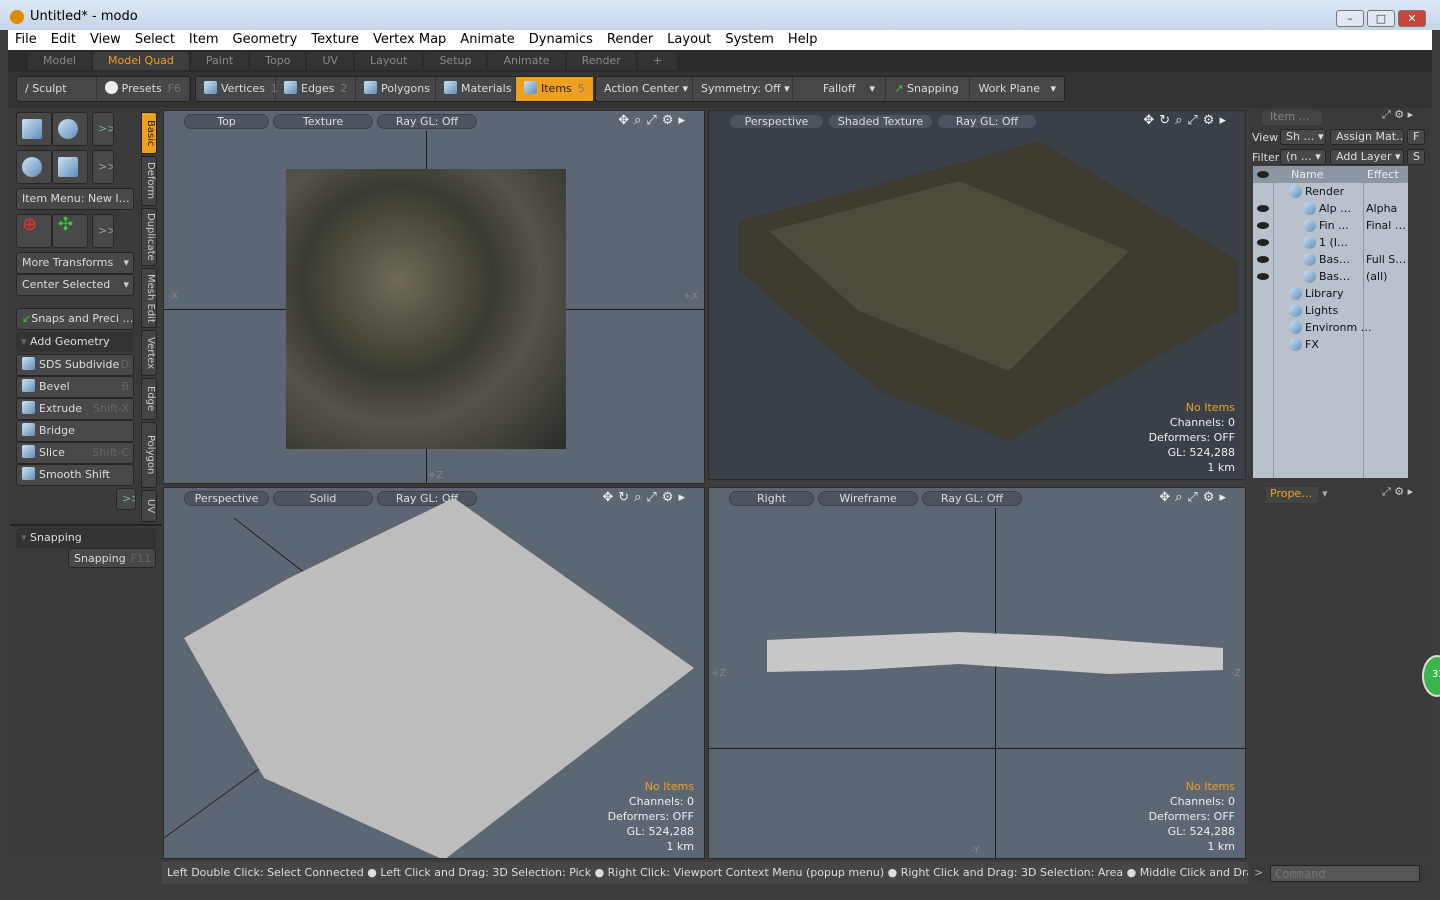  What do you see at coordinates (126, 499) in the screenshot?
I see `more-tools-button: >>` at bounding box center [126, 499].